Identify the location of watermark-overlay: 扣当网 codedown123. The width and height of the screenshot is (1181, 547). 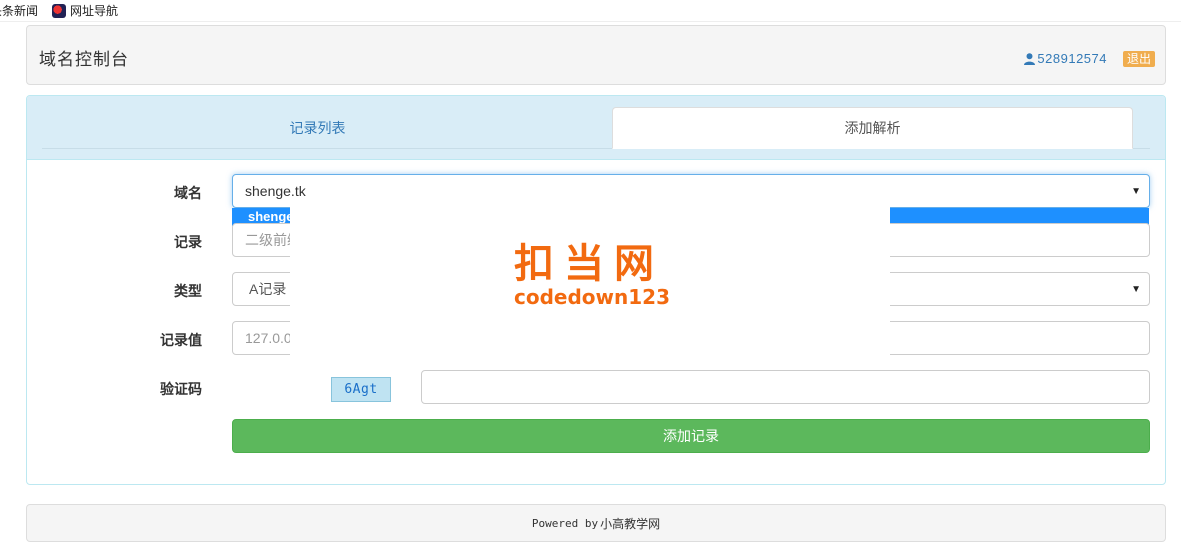
(590, 280).